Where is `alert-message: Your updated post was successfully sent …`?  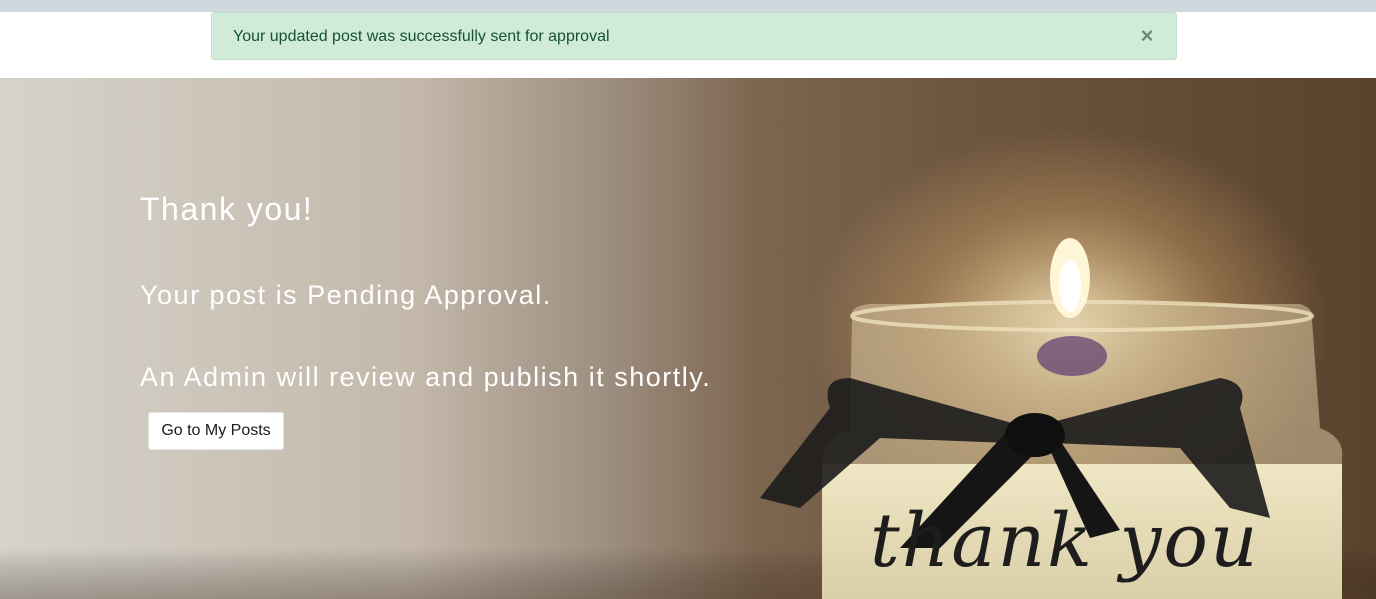
alert-message: Your updated post was successfully sent … is located at coordinates (421, 36).